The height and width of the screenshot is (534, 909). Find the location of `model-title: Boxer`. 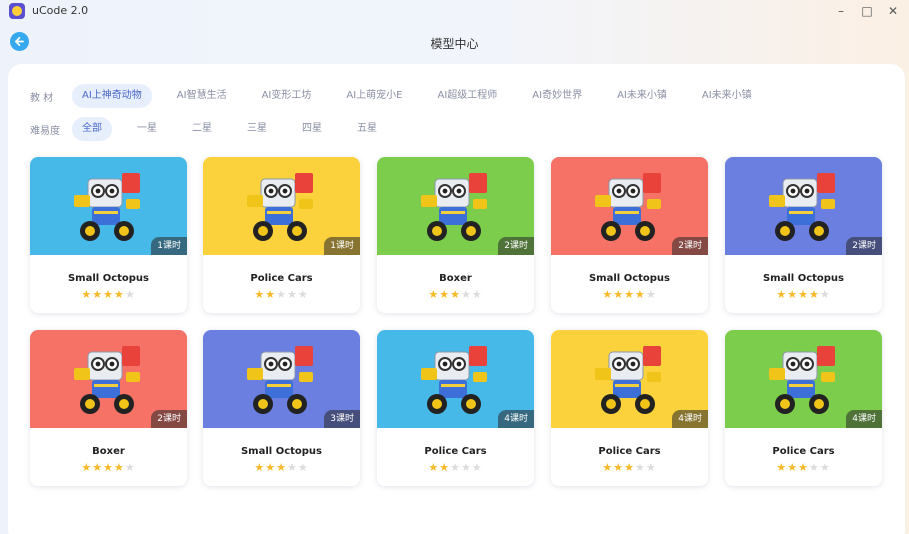

model-title: Boxer is located at coordinates (455, 278).